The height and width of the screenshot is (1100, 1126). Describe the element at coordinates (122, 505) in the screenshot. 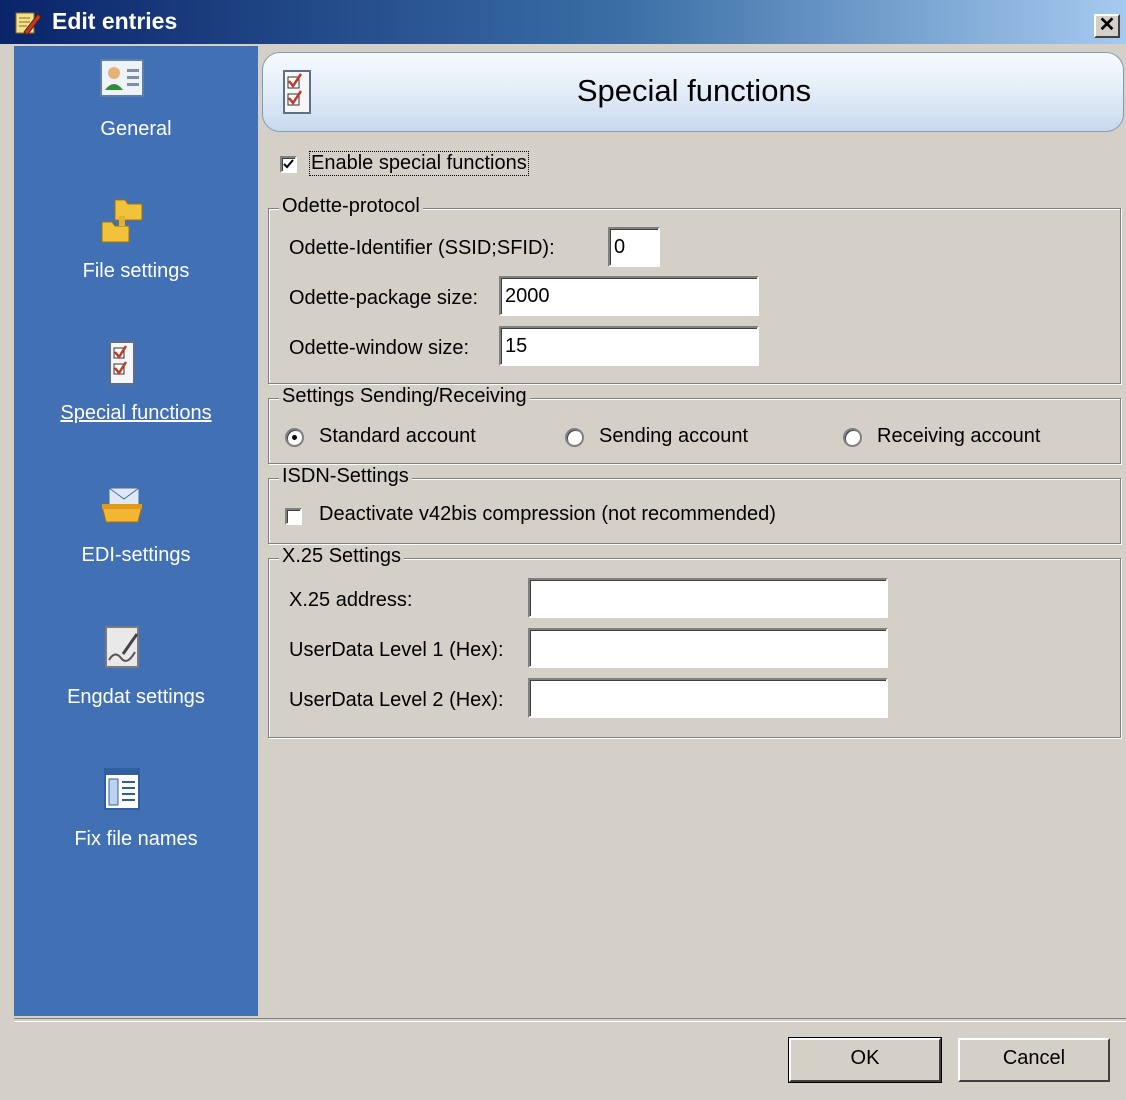

I see `mail-tray-icon` at that location.